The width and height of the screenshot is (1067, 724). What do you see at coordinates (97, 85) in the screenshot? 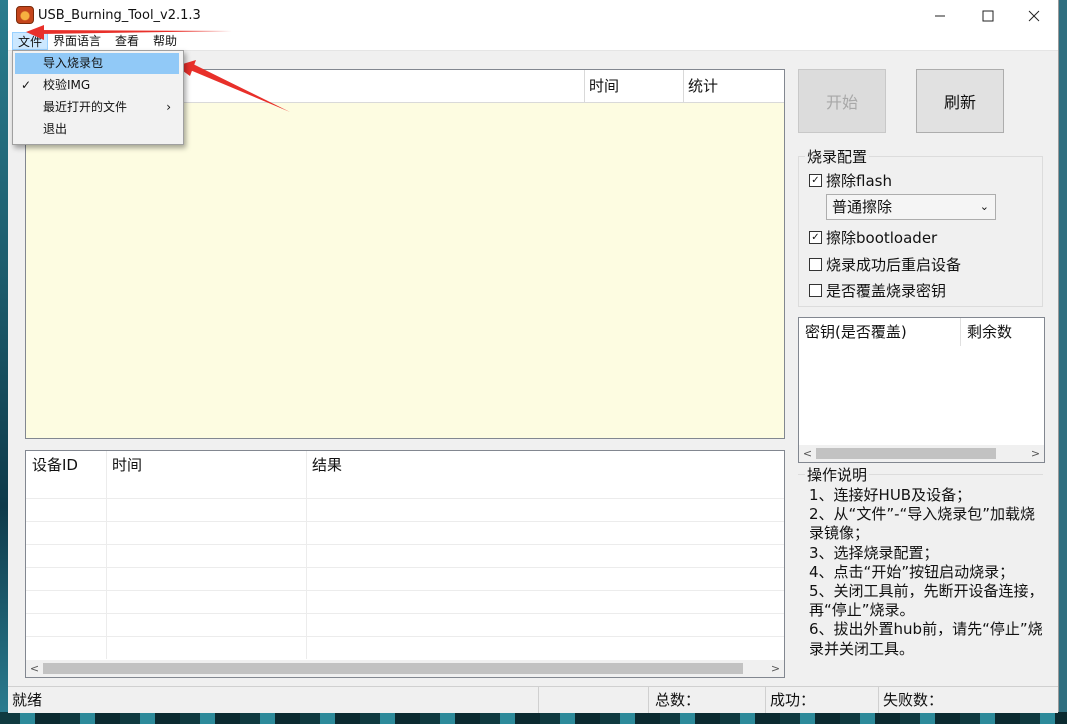
I see `menu-item-verify-img: ✓ 校验IMG` at bounding box center [97, 85].